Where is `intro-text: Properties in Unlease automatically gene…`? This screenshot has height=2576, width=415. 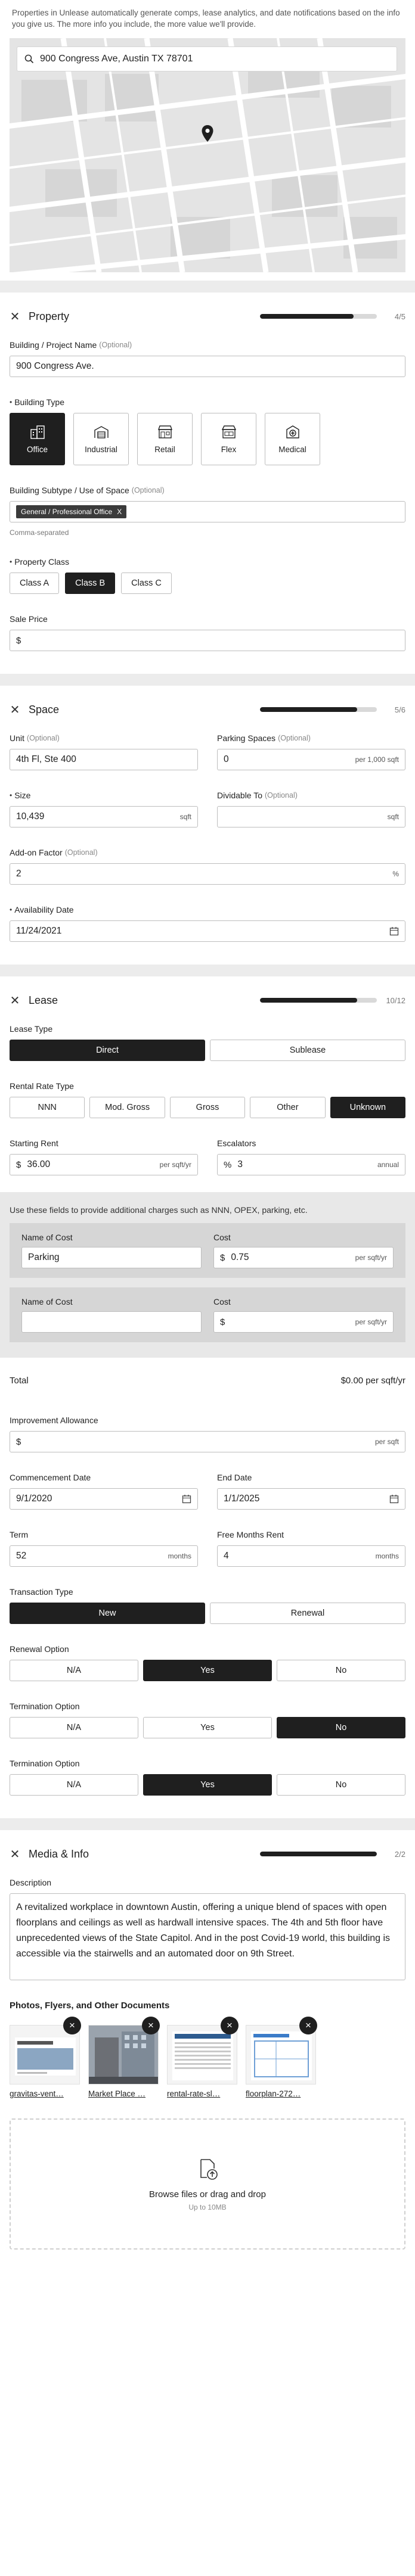
intro-text: Properties in Unlease automatically gene… is located at coordinates (206, 18).